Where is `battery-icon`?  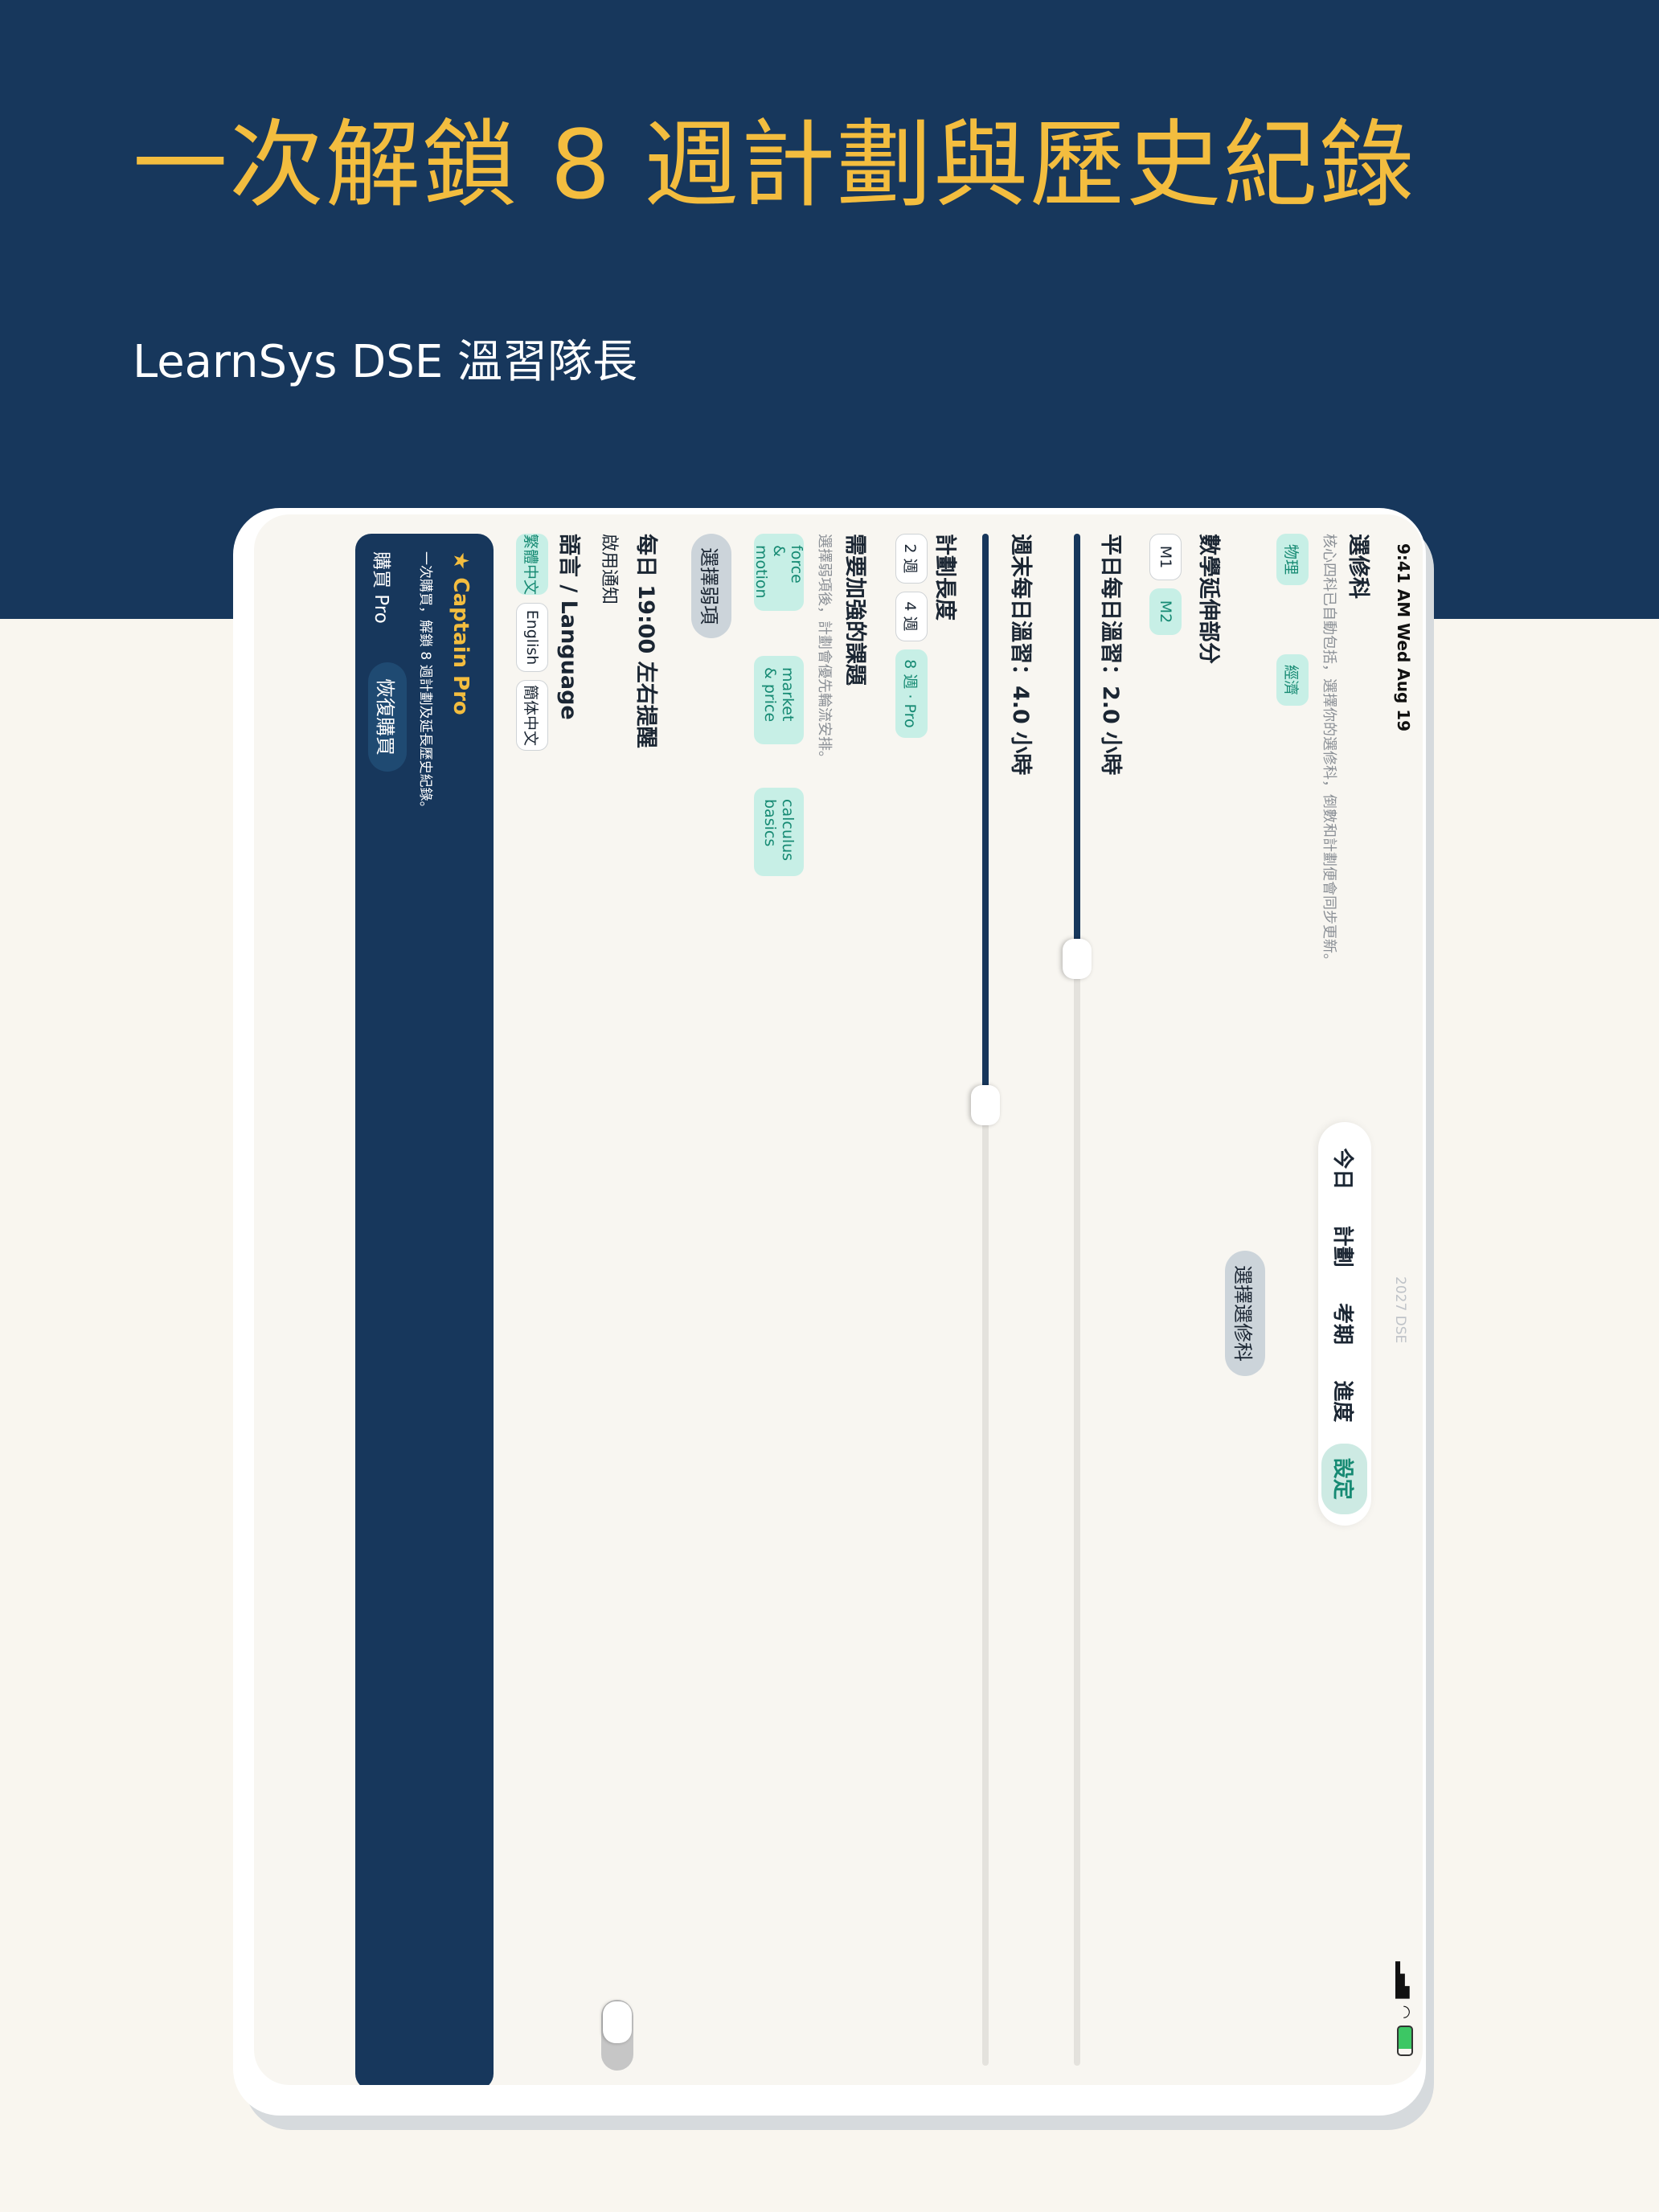
battery-icon is located at coordinates (1405, 2041).